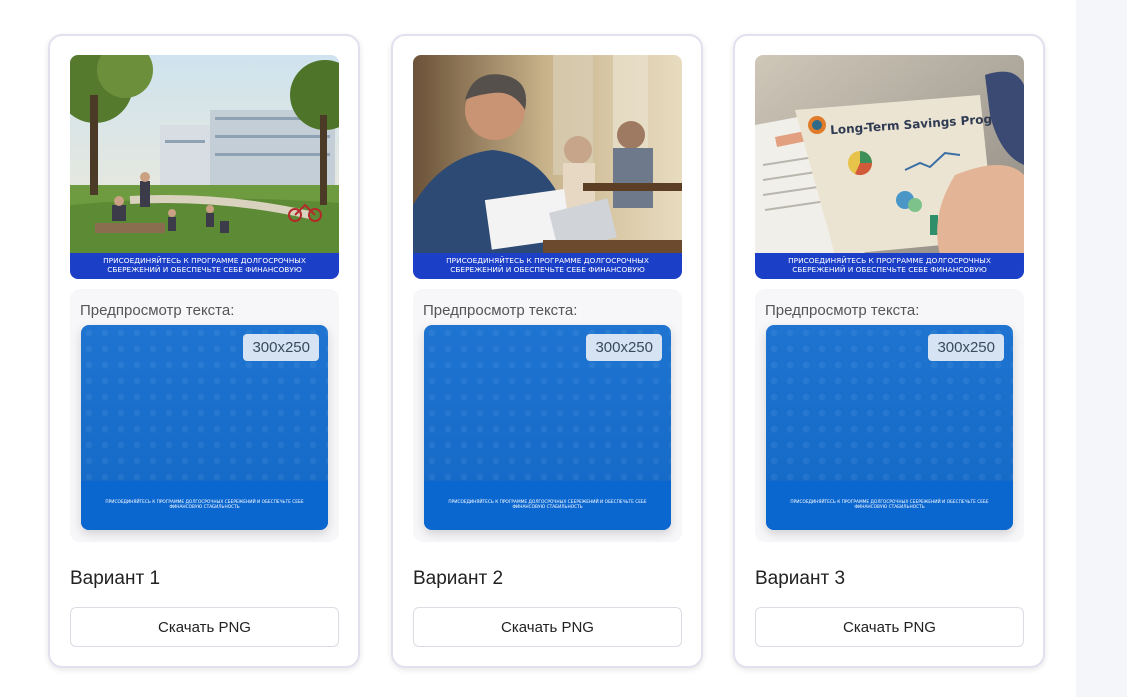  What do you see at coordinates (204, 155) in the screenshot?
I see `park-family-image` at bounding box center [204, 155].